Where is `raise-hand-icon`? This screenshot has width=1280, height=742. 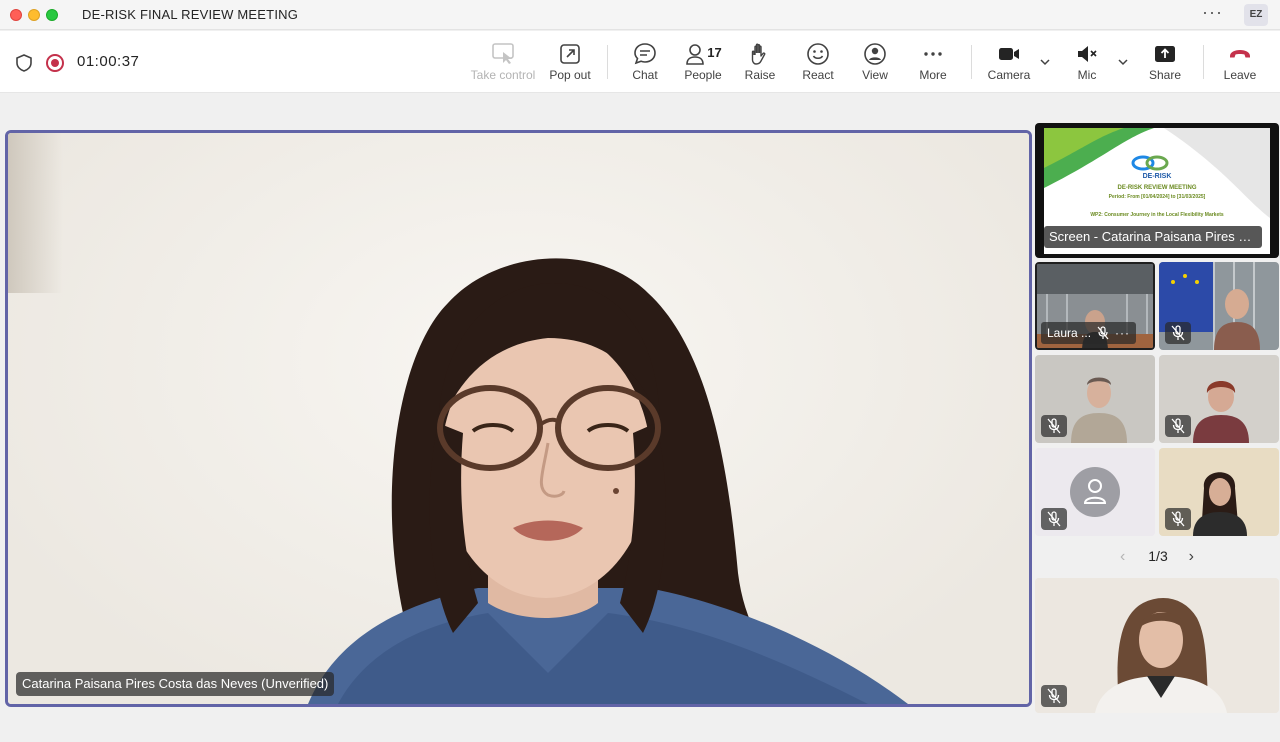
raise-hand-icon is located at coordinates (758, 54).